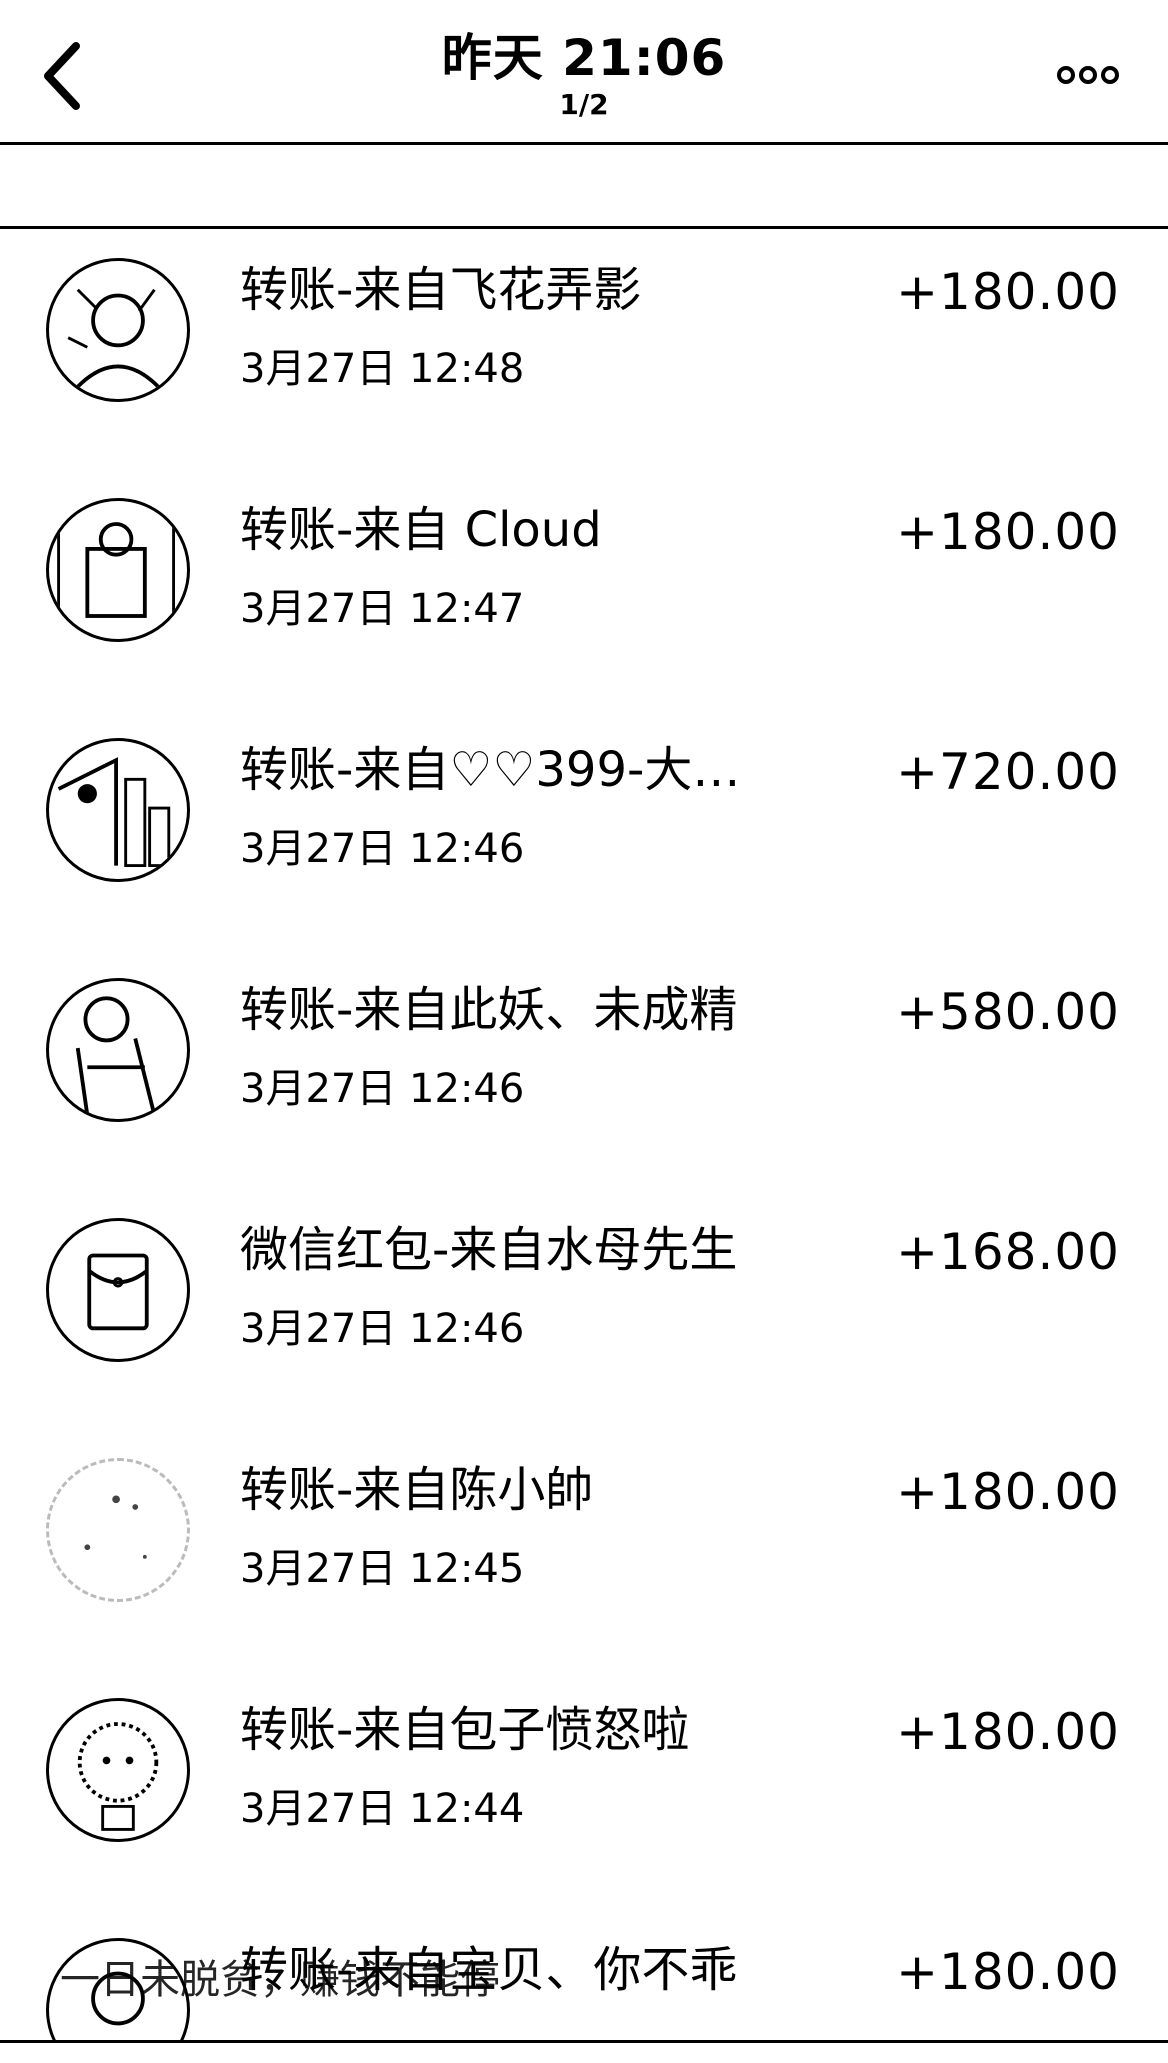 The width and height of the screenshot is (1168, 2063). What do you see at coordinates (584, 2041) in the screenshot?
I see `bottom-divider` at bounding box center [584, 2041].